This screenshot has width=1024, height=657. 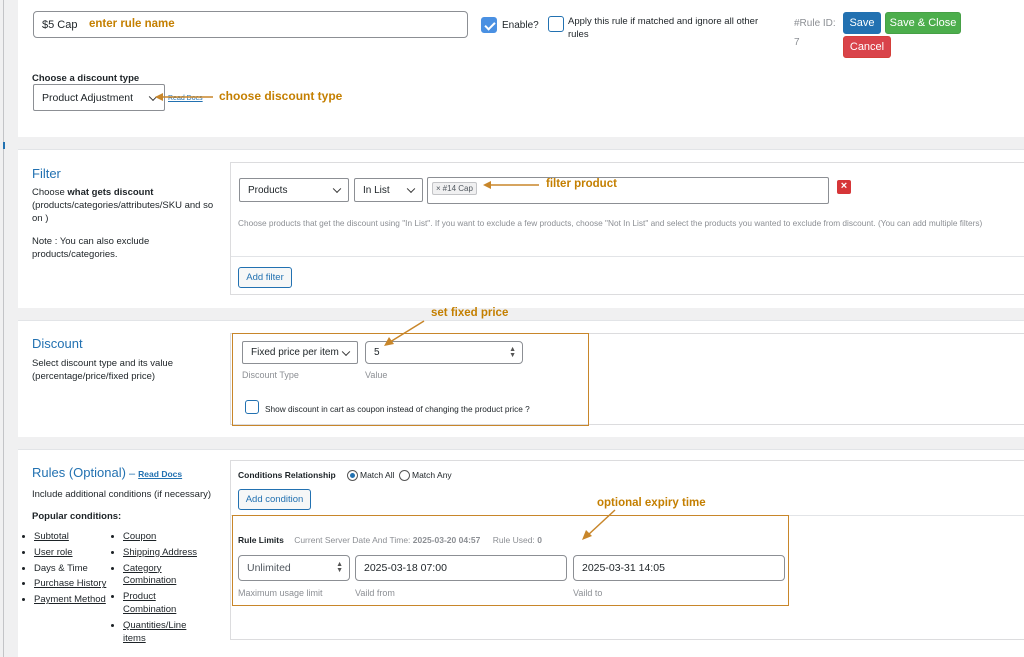 I want to click on conditions-relationship-label: Conditions Relationship, so click(x=287, y=475).